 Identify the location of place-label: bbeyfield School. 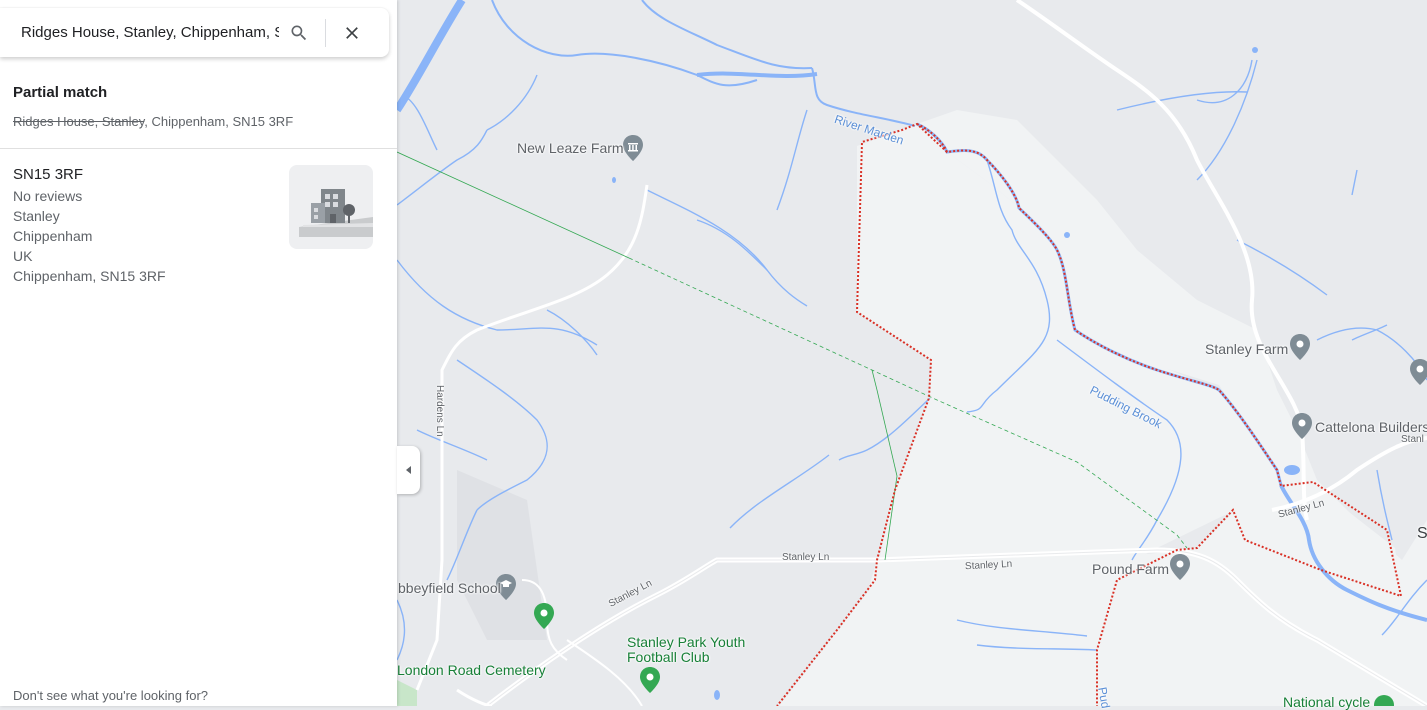
(449, 588).